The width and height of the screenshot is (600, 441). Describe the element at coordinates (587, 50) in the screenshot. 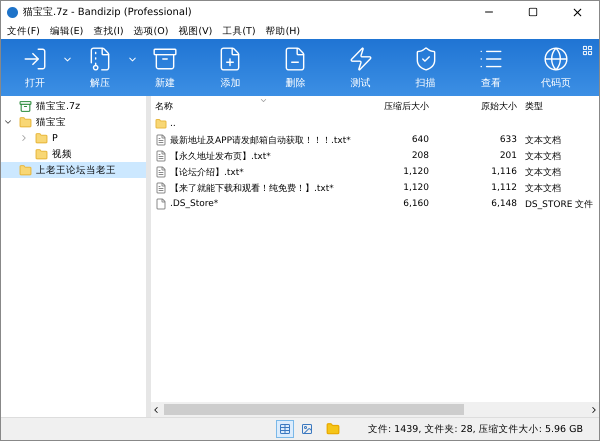

I see `layout-grid-icon` at that location.